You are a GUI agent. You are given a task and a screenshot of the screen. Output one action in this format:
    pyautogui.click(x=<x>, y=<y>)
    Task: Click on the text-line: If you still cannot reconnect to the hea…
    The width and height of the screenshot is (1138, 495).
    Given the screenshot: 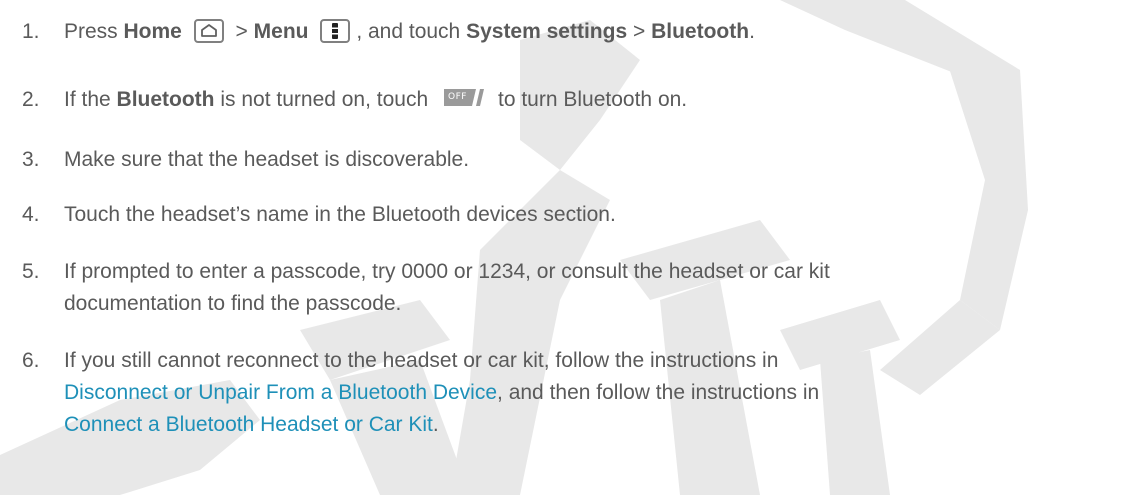 What is the action you would take?
    pyautogui.click(x=421, y=360)
    